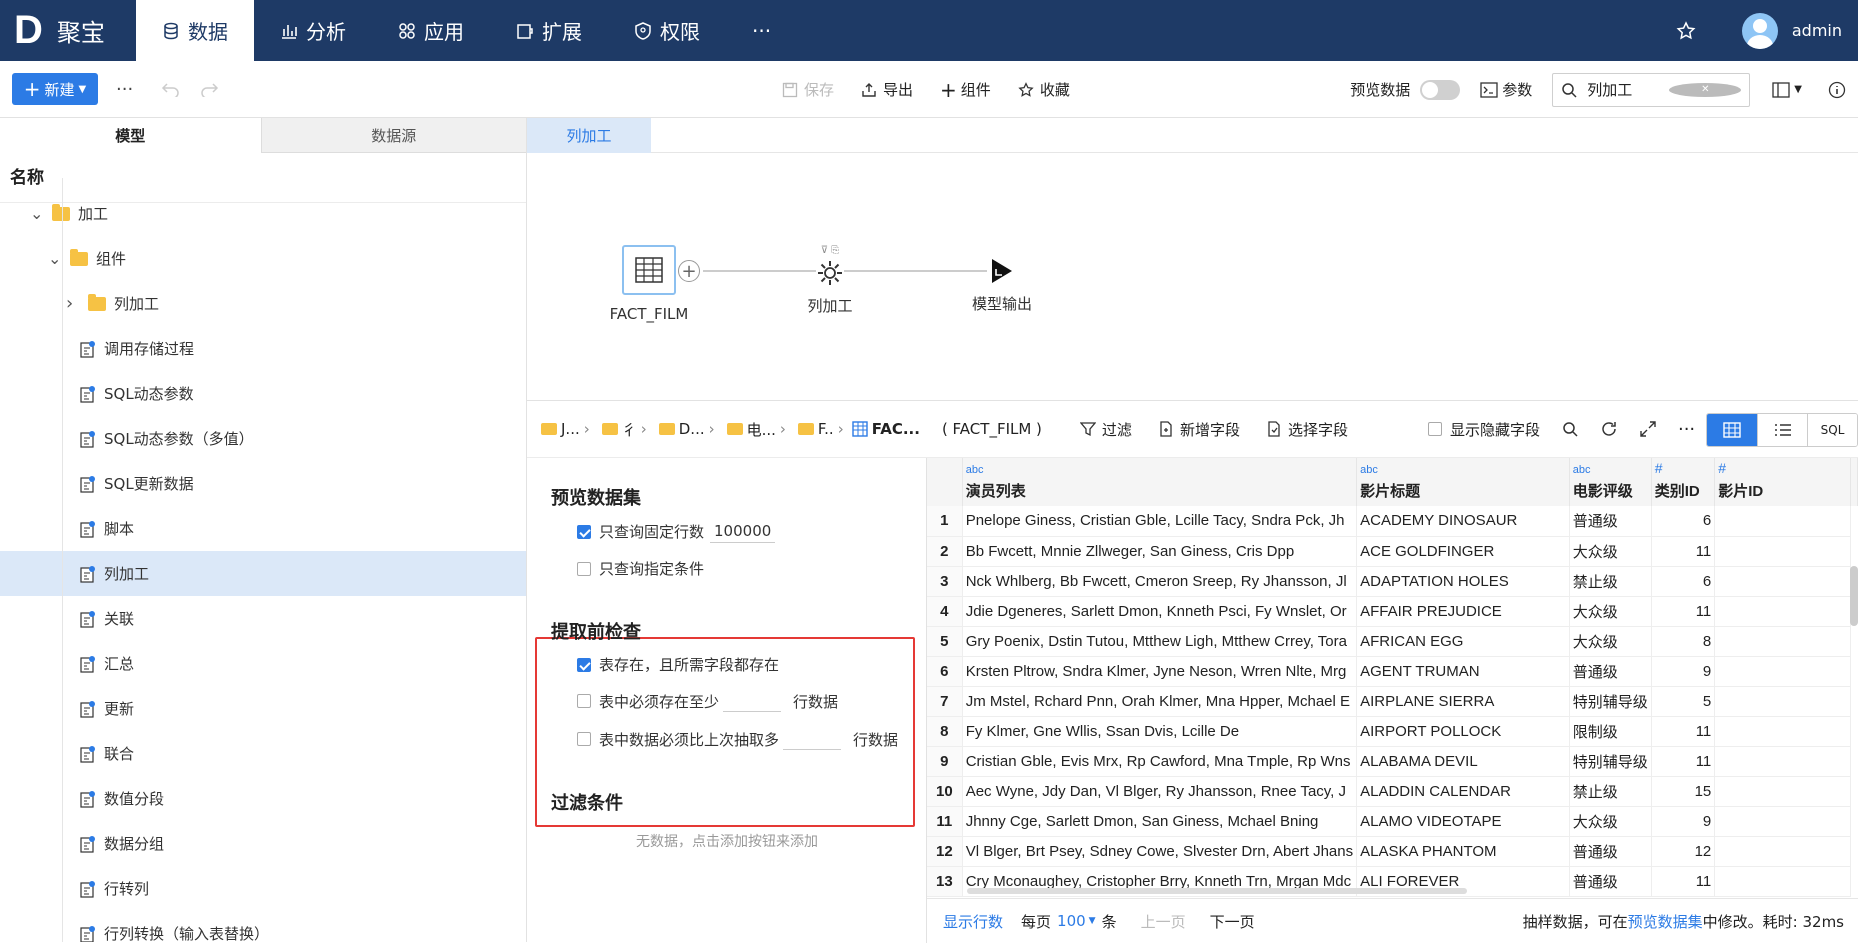  Describe the element at coordinates (393, 135) in the screenshot. I see `tab-datasource: 数据源` at that location.